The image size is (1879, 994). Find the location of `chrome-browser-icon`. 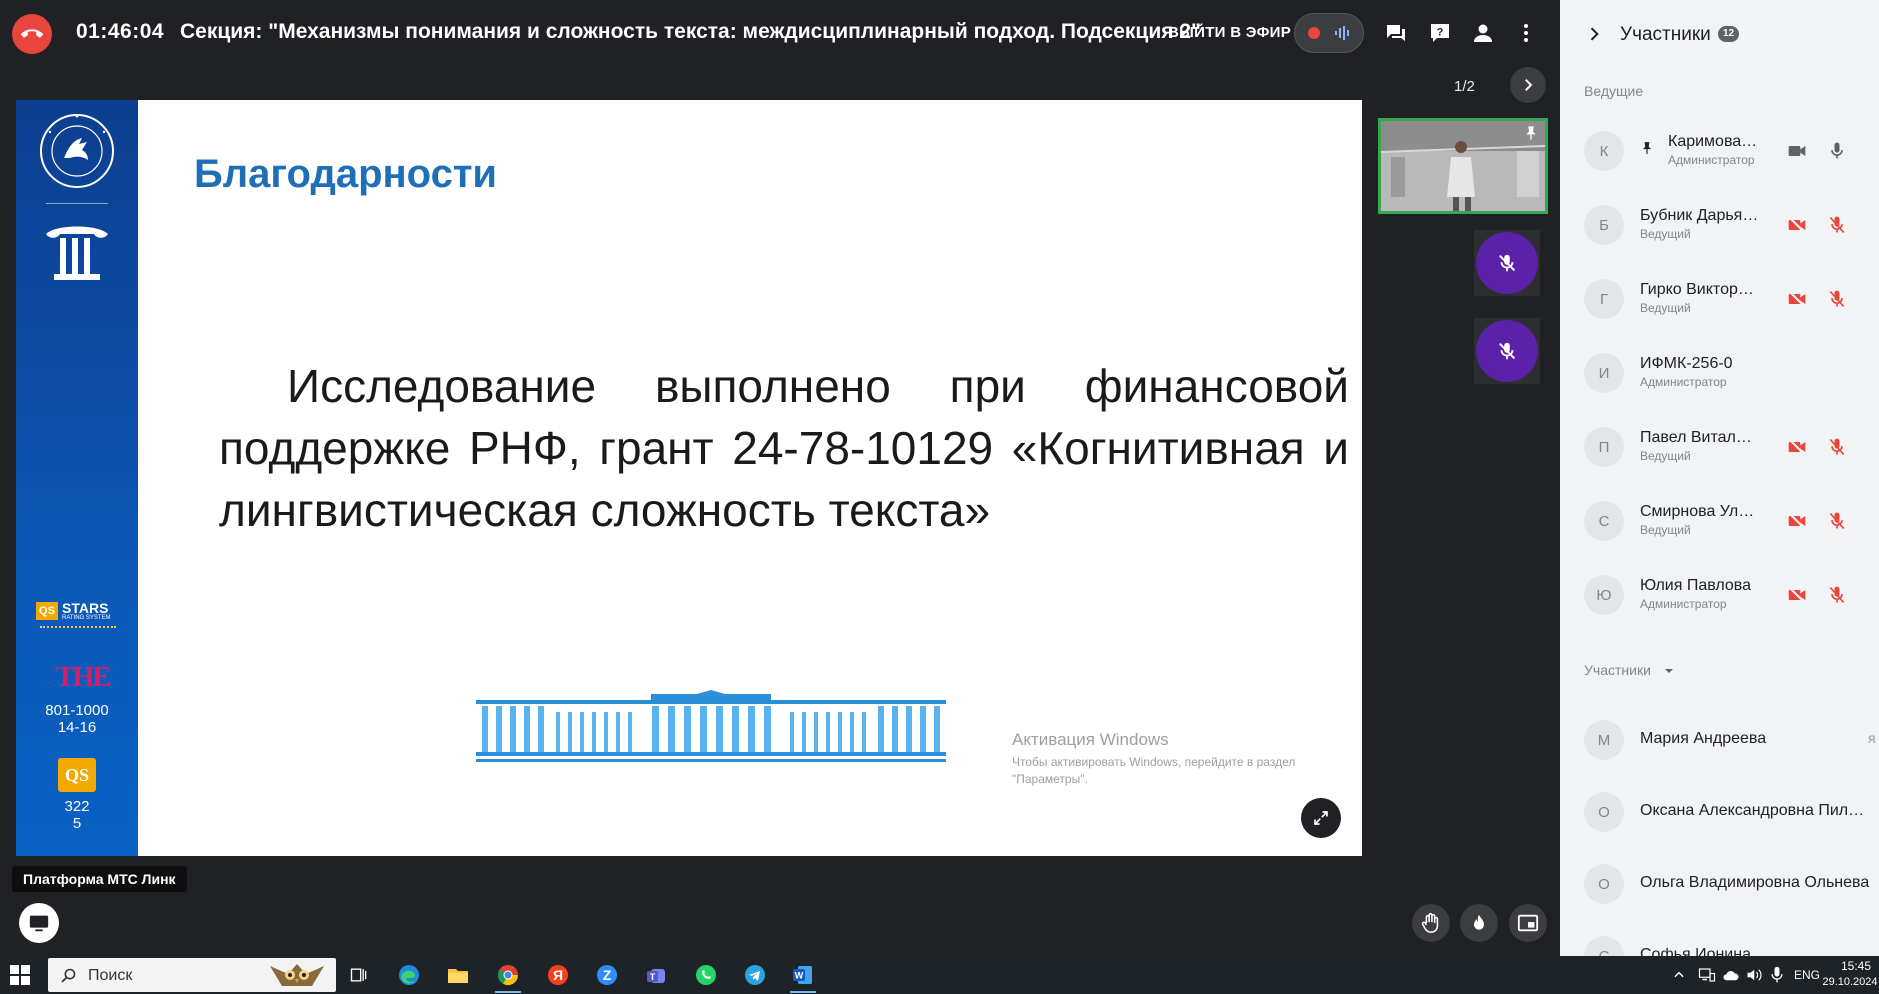

chrome-browser-icon is located at coordinates (508, 976).